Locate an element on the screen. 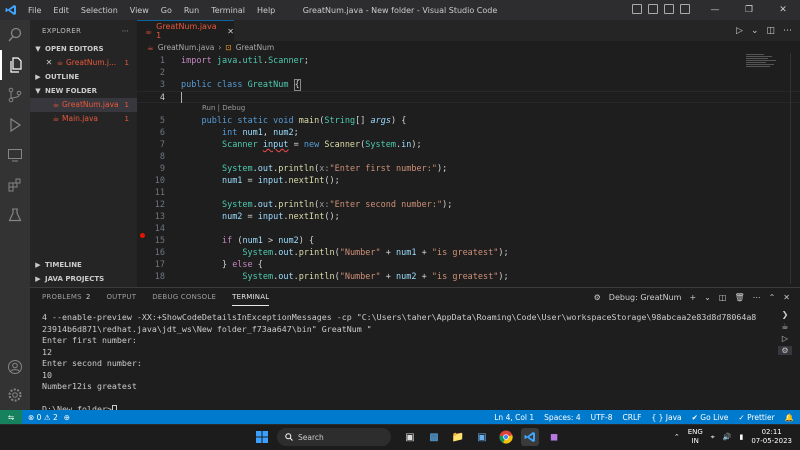 Image resolution: width=800 pixels, height=450 pixels. close-editor-icon: ✕ is located at coordinates (49, 63).